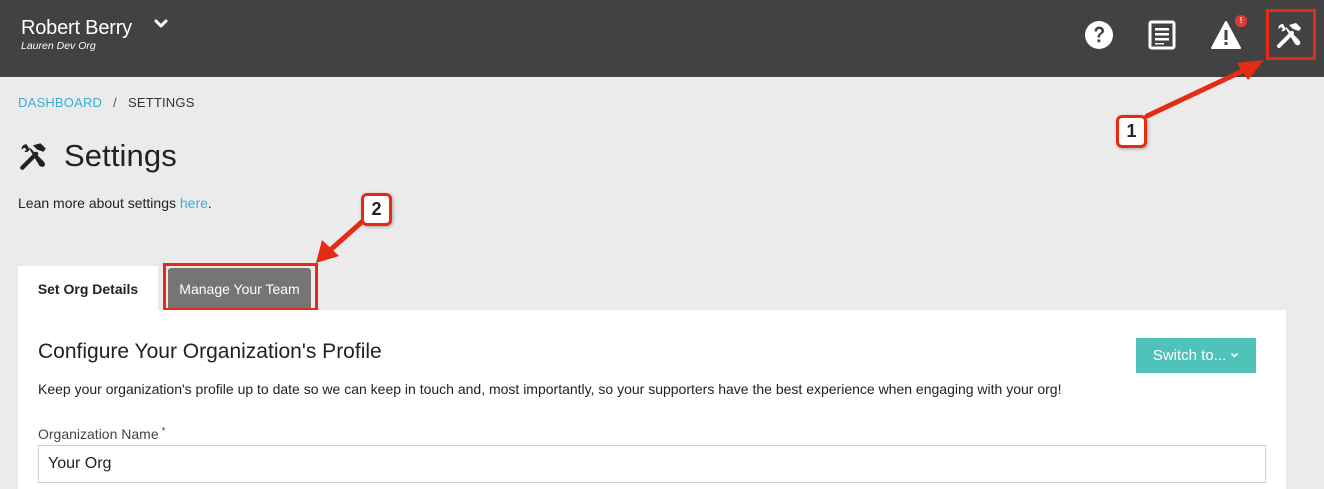  I want to click on page-heading: Settings, so click(97, 156).